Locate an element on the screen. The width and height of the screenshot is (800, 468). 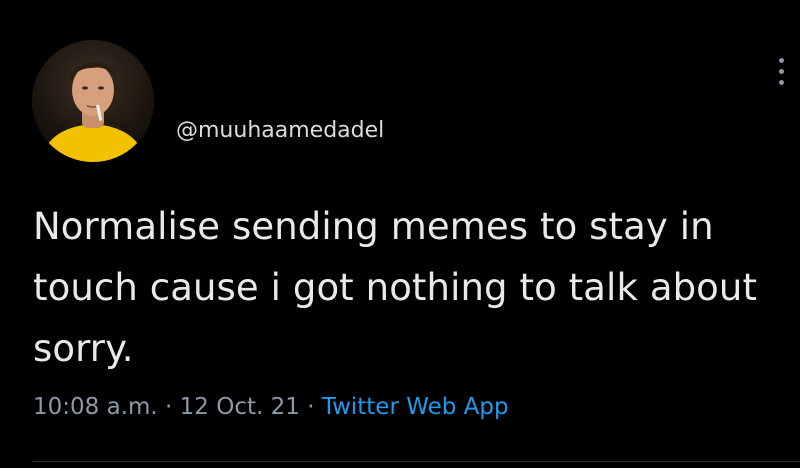
more-options-icon is located at coordinates (781, 78).